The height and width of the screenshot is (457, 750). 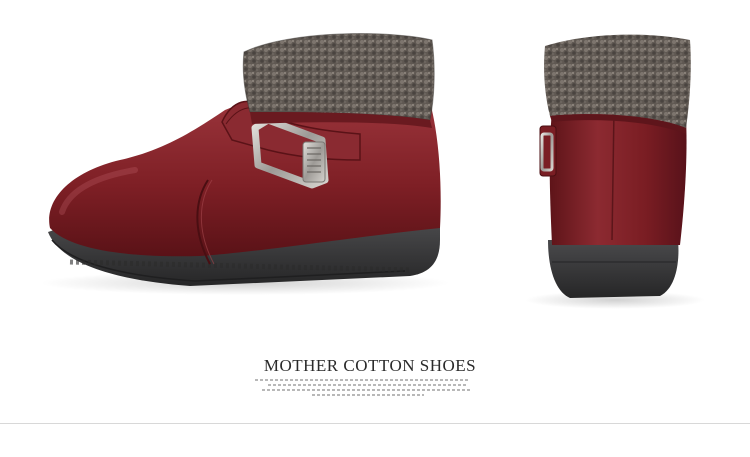 I want to click on bottom-divider, so click(x=375, y=423).